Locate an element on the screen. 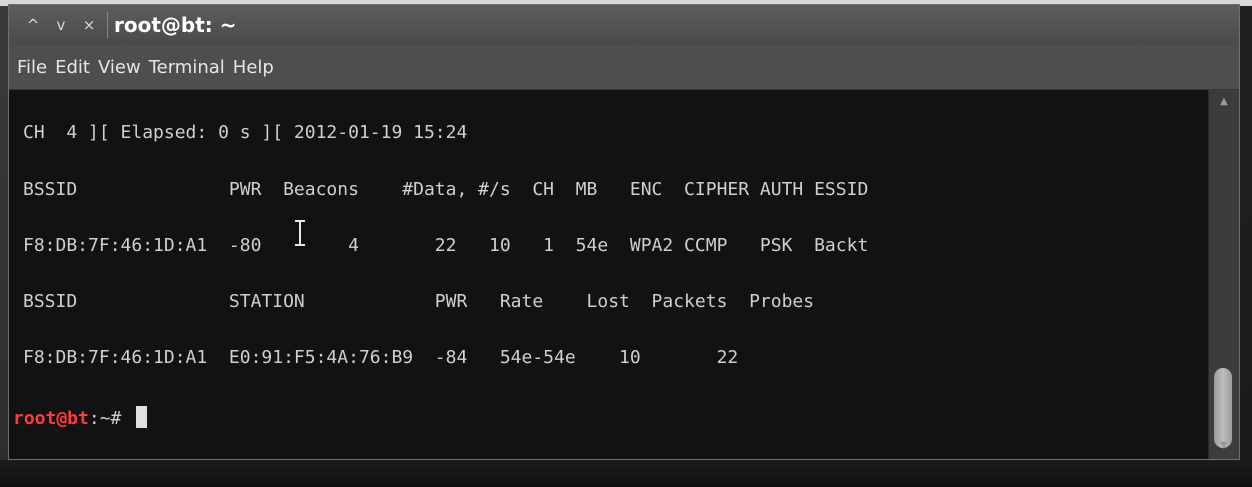  scroll-down-icon: ▼ is located at coordinates (1224, 445).